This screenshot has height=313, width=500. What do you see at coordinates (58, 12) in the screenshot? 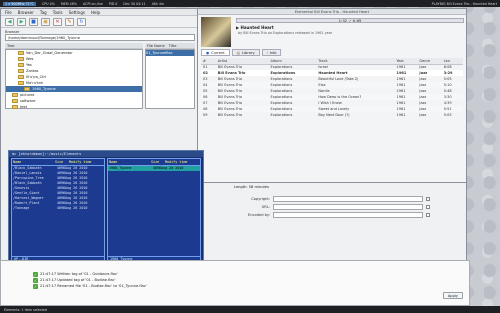
I see `menu-tools: Tools` at bounding box center [58, 12].